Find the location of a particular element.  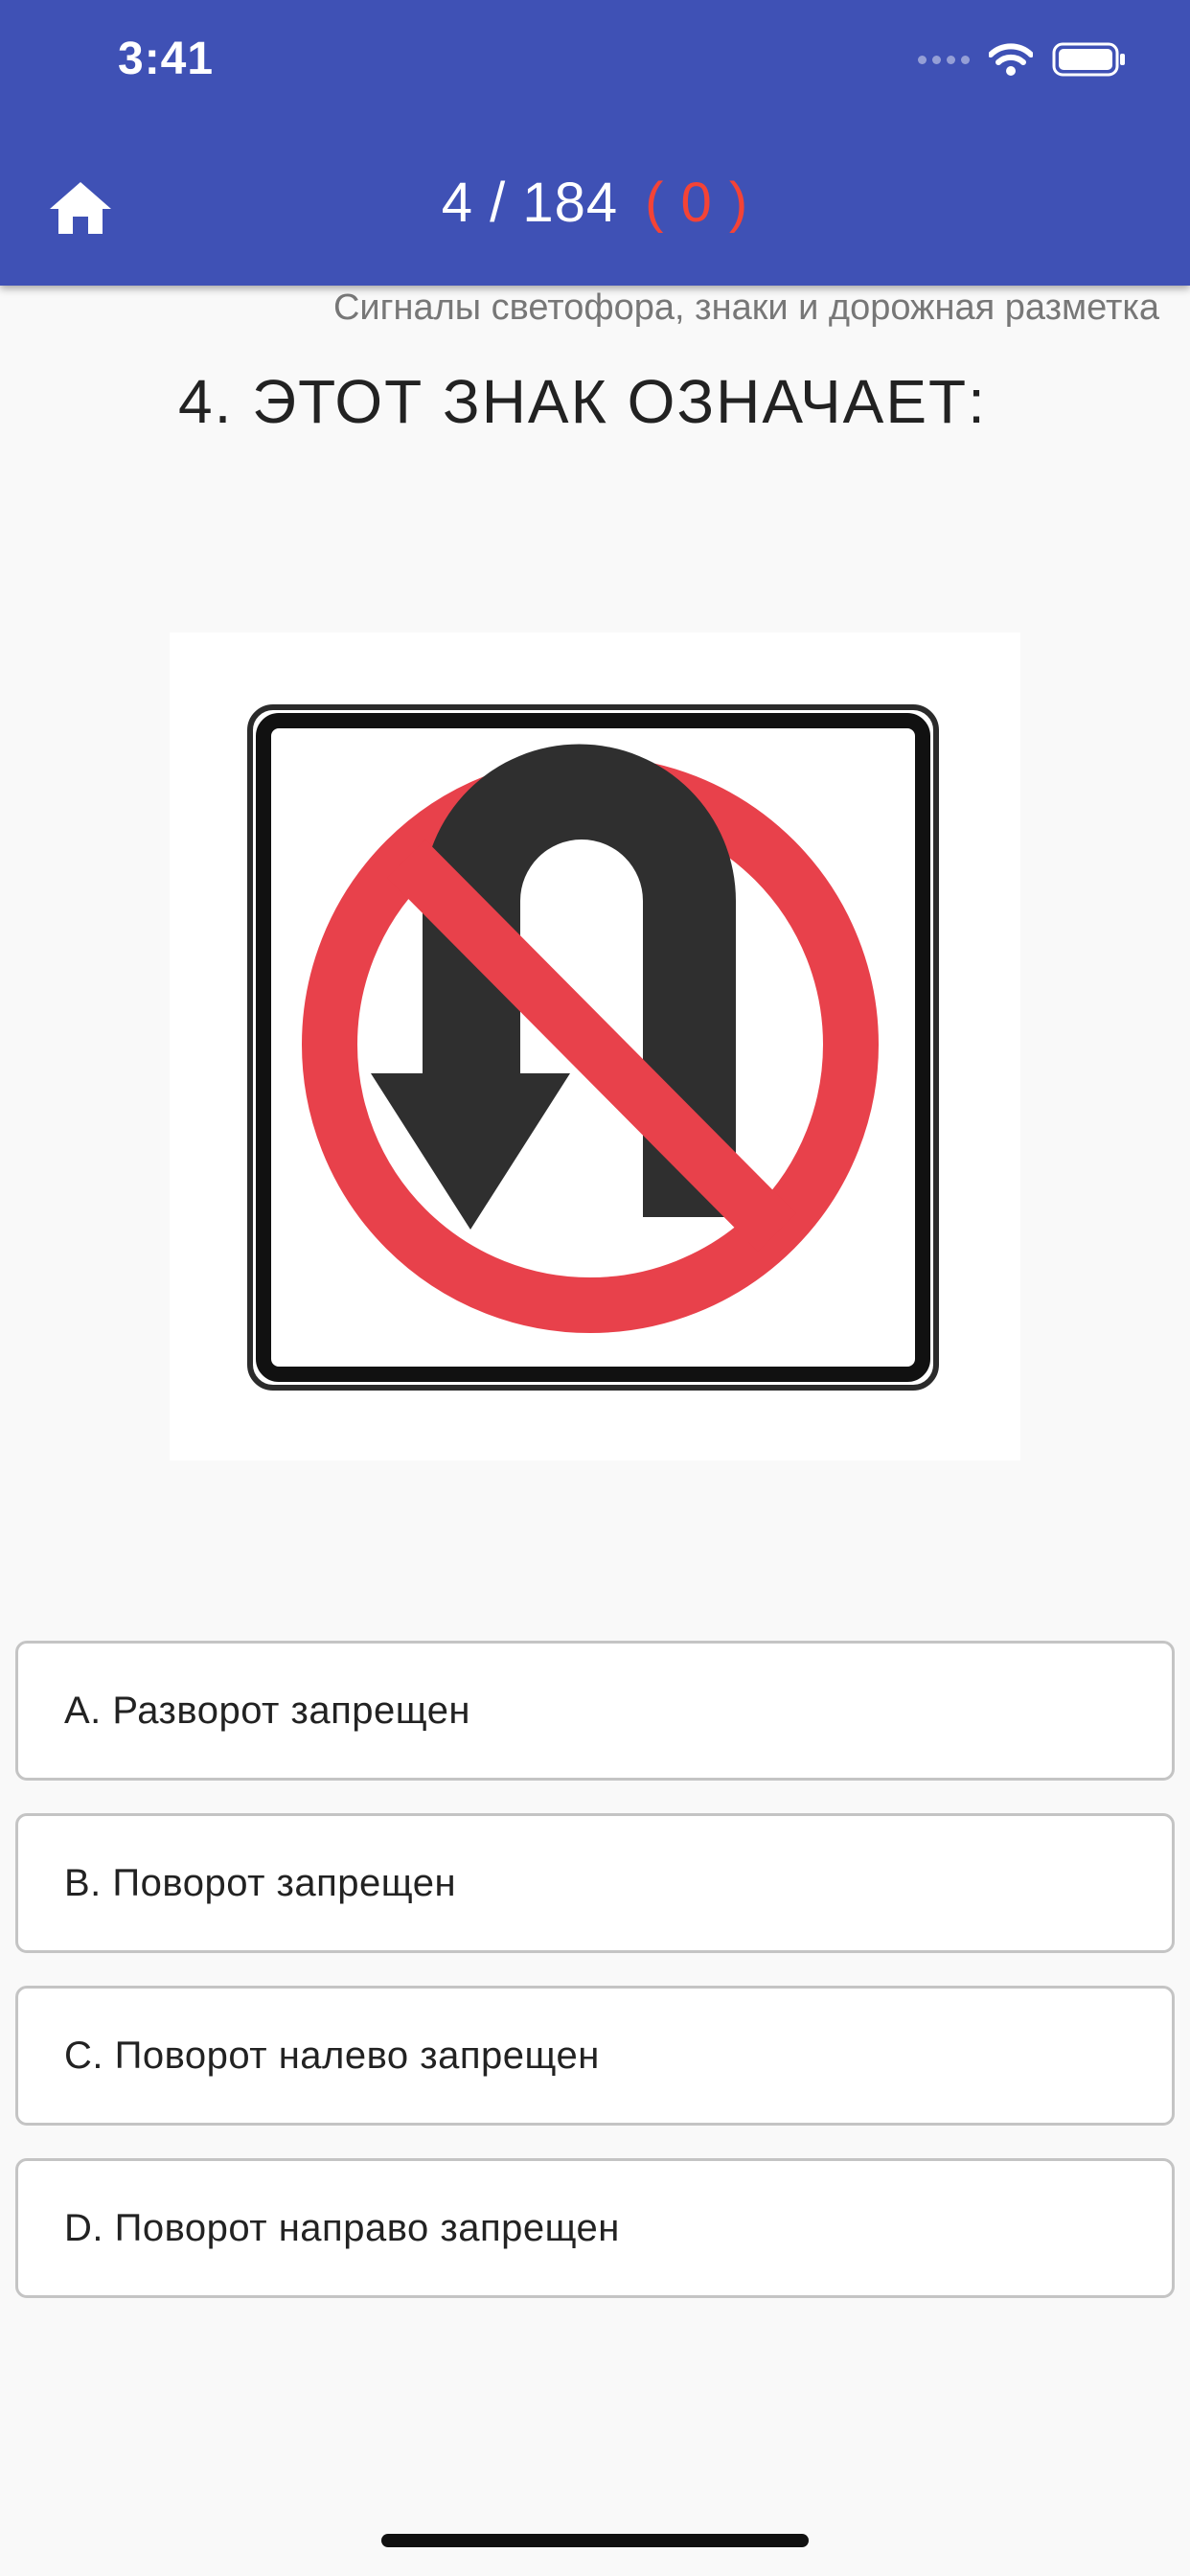

status-icons is located at coordinates (1022, 59).